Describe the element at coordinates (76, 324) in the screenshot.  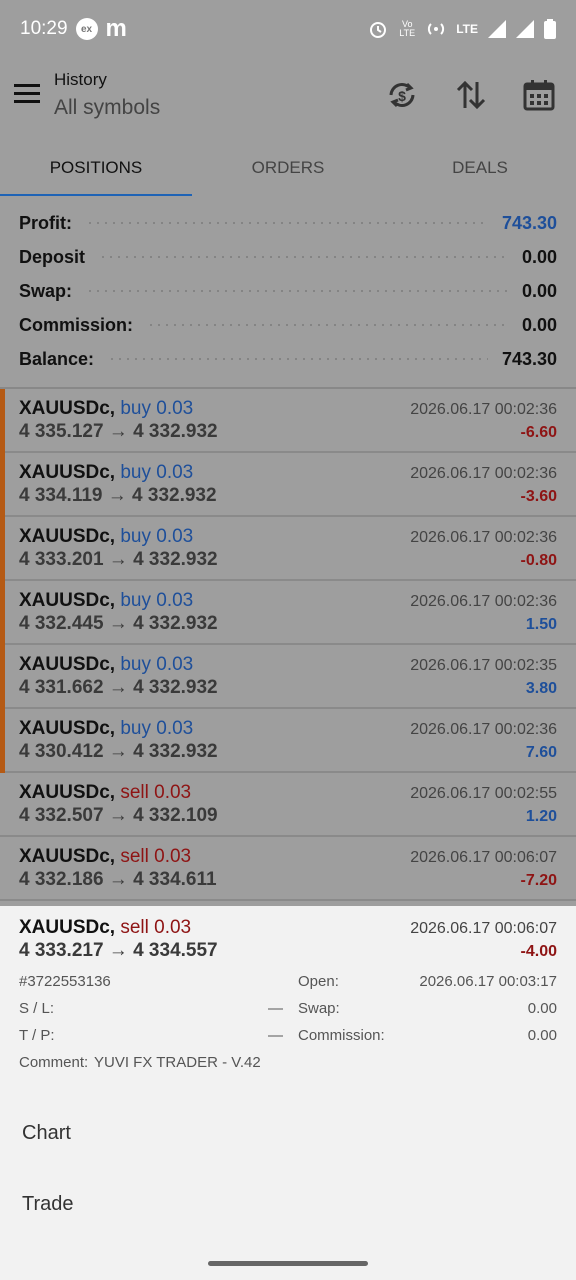
I see `summary-label: Commission:` at that location.